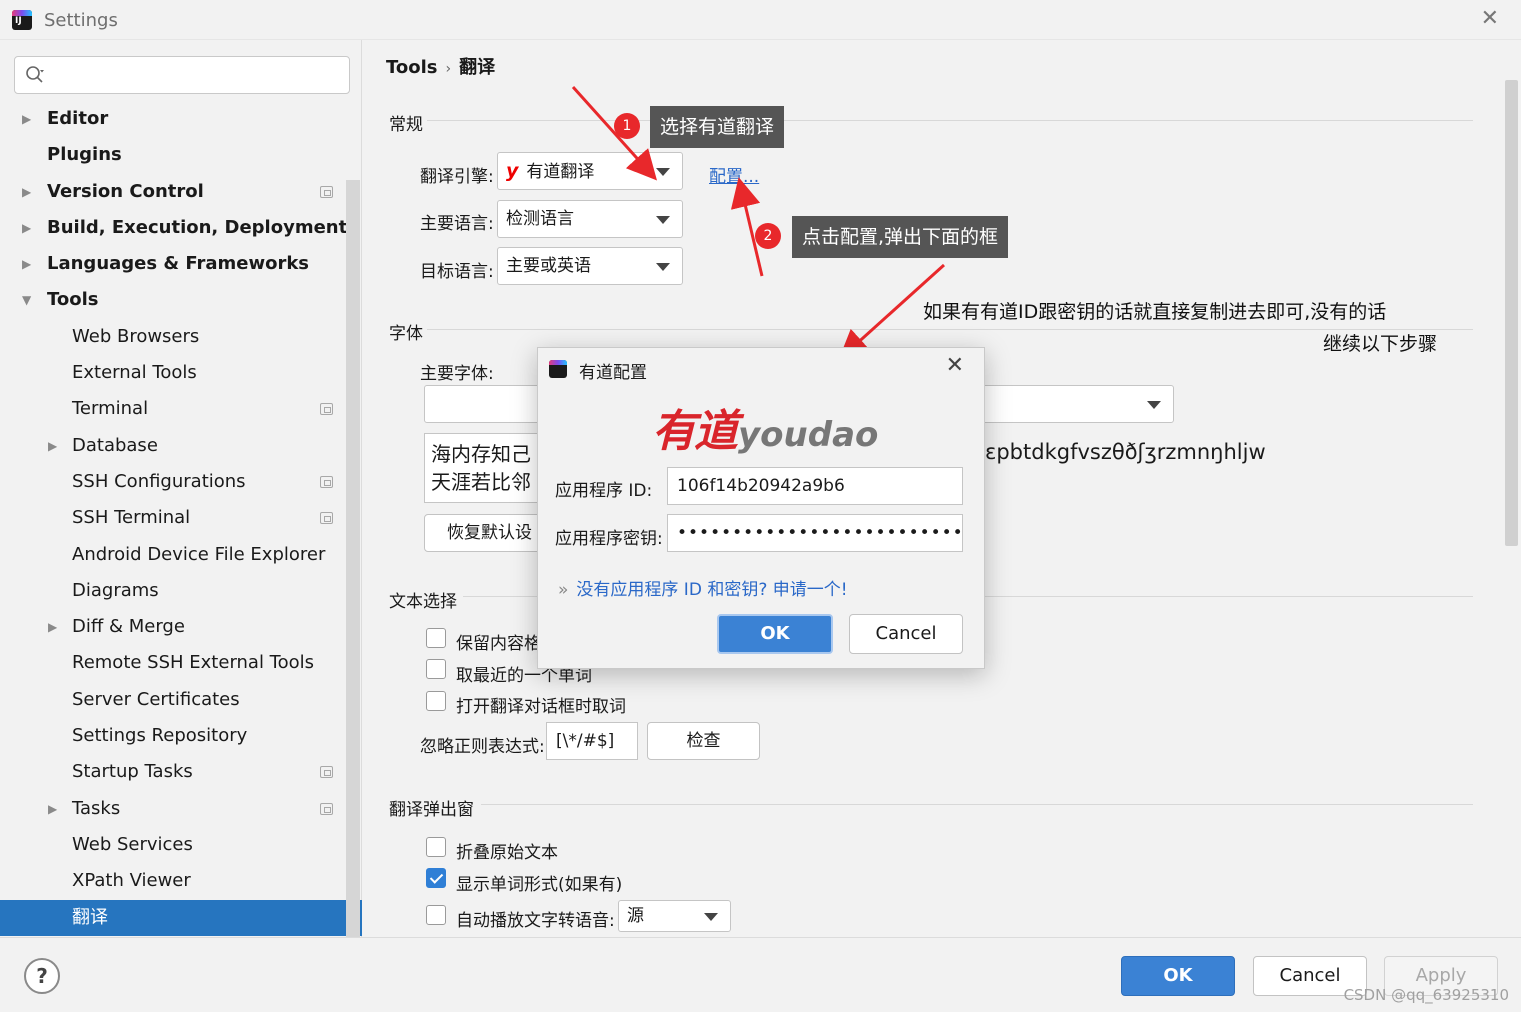 The image size is (1521, 1012). What do you see at coordinates (132, 844) in the screenshot?
I see `sidebar-item-label: Web Services` at bounding box center [132, 844].